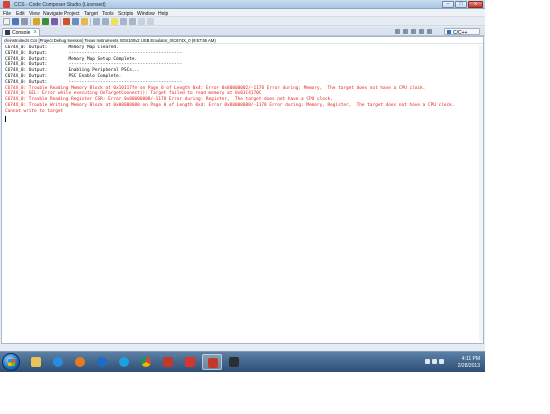  I want to click on system-tray: 4:11 PM 2/28/2013, so click(453, 362).